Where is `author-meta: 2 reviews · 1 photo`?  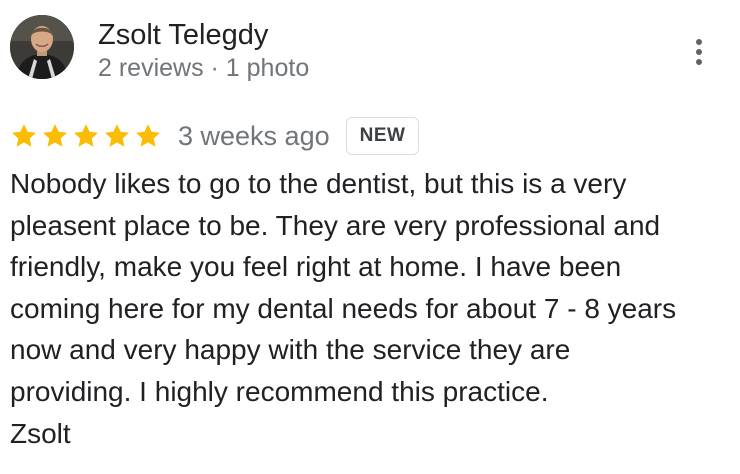 author-meta: 2 reviews · 1 photo is located at coordinates (204, 68).